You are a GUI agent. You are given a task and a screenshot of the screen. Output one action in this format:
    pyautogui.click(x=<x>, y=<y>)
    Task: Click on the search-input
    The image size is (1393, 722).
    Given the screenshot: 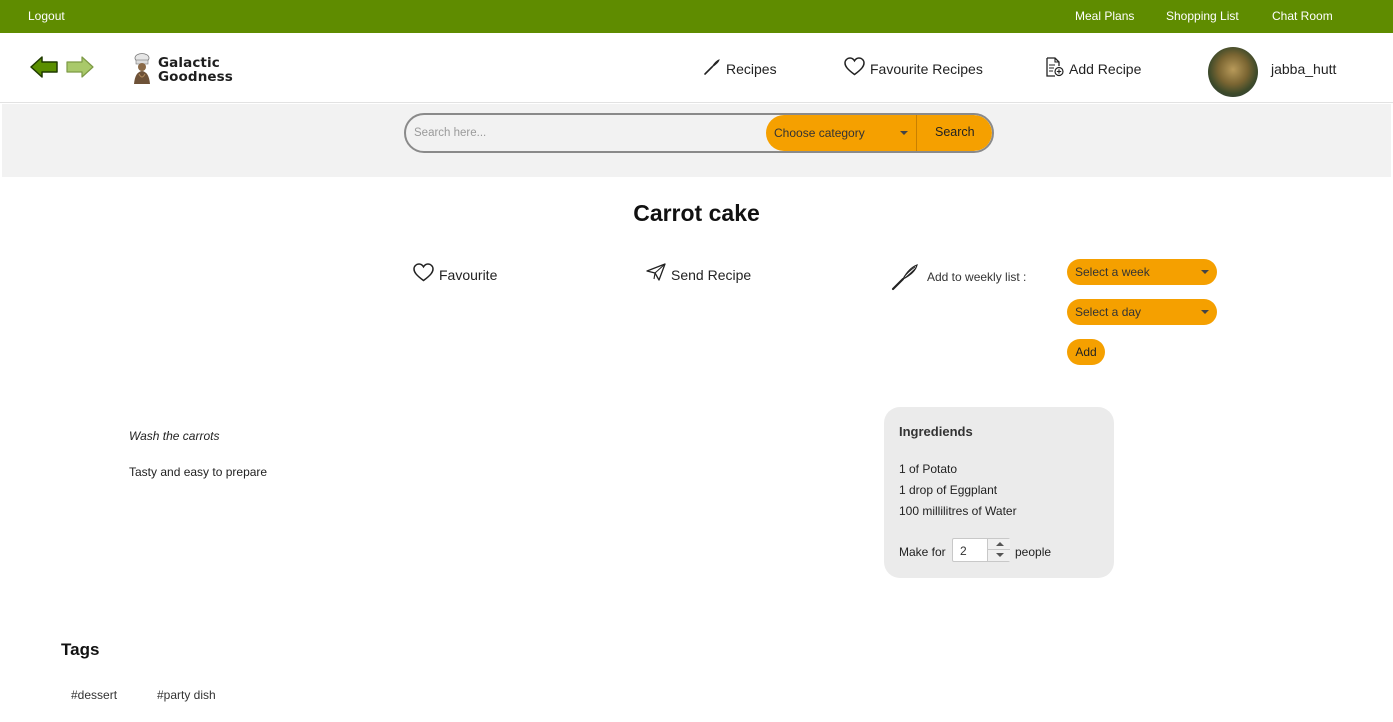 What is the action you would take?
    pyautogui.click(x=584, y=133)
    